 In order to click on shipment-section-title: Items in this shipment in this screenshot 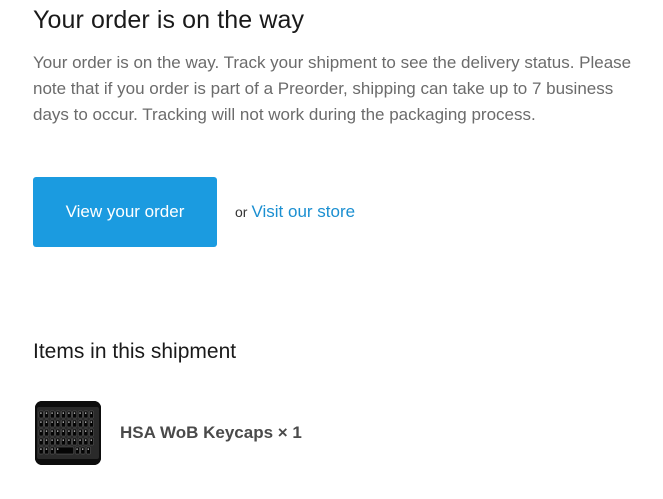, I will do `click(135, 351)`.